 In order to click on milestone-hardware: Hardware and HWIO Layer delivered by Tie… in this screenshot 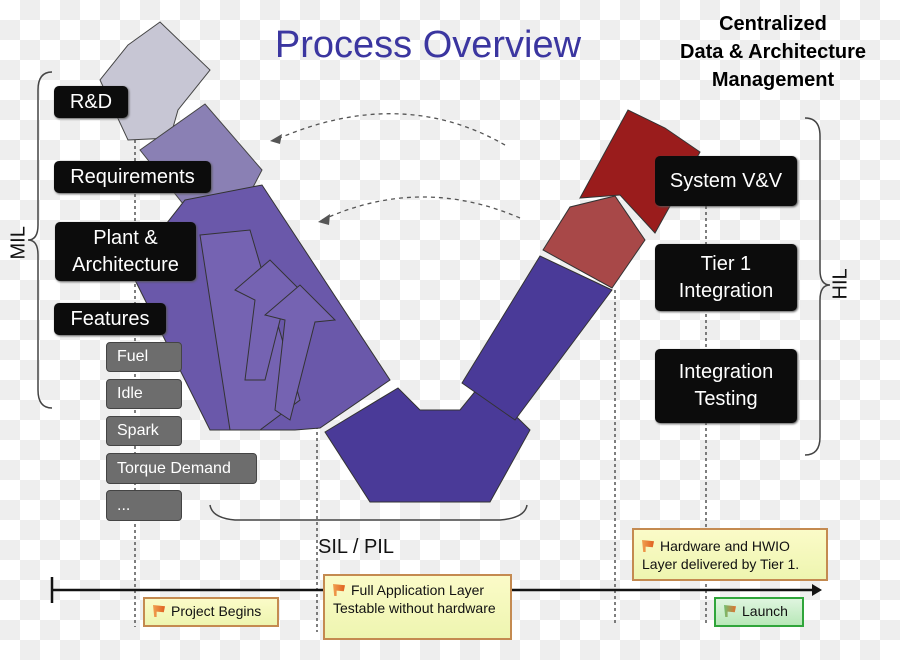, I will do `click(730, 554)`.